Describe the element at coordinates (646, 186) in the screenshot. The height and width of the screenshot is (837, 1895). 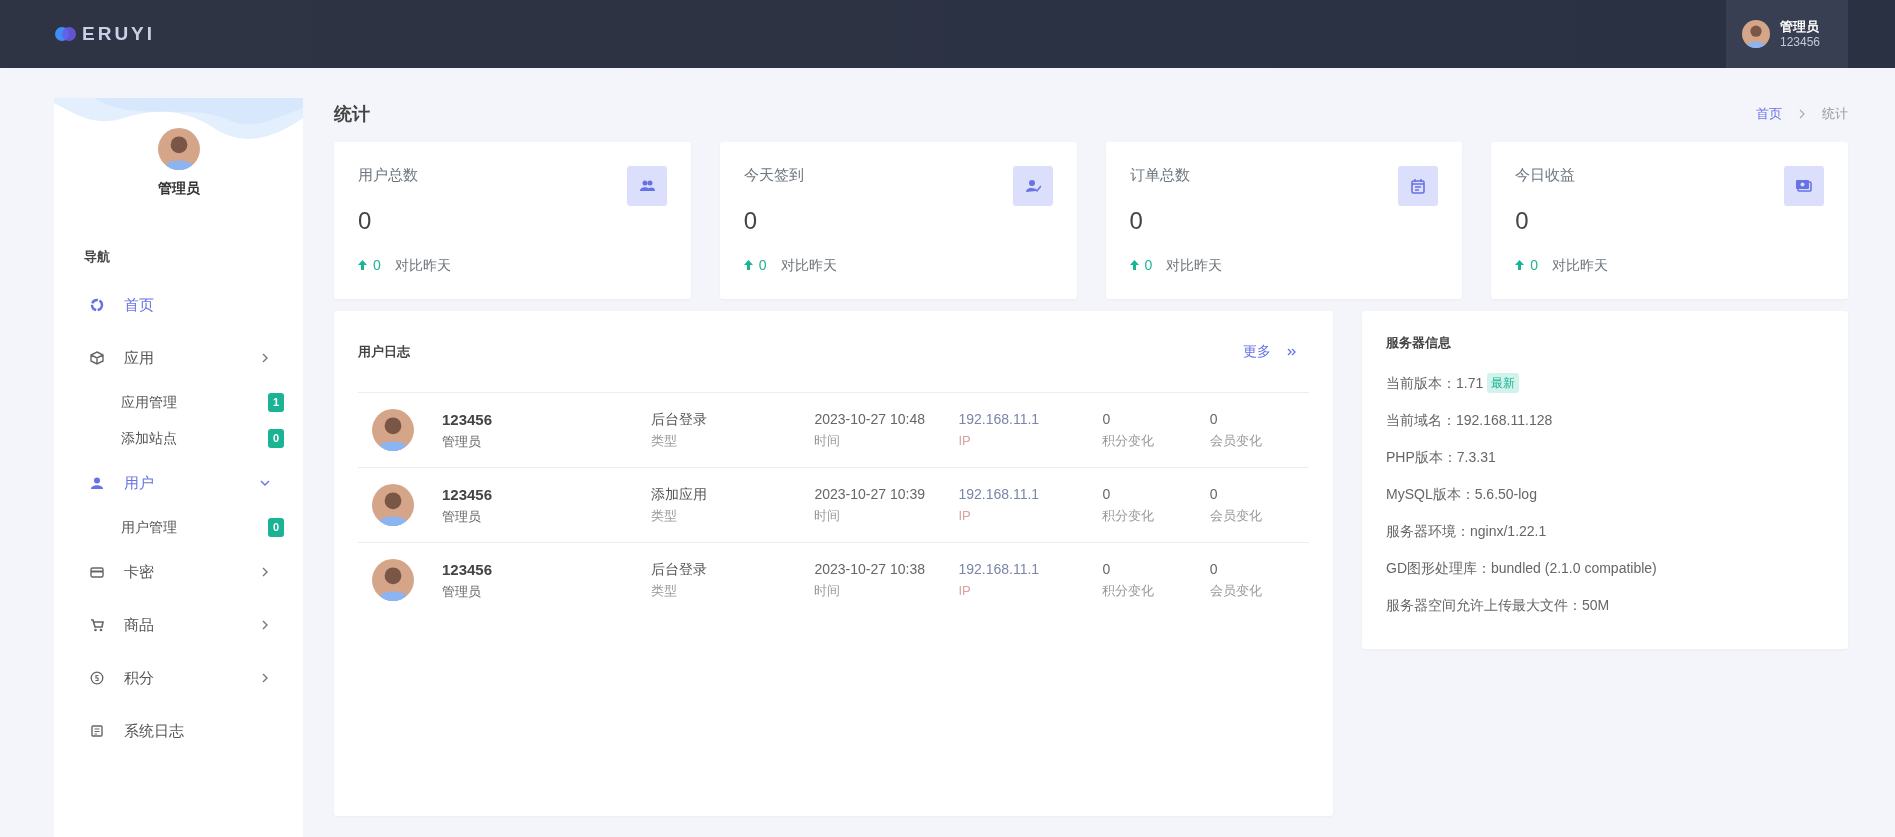
I see `users-icon` at that location.